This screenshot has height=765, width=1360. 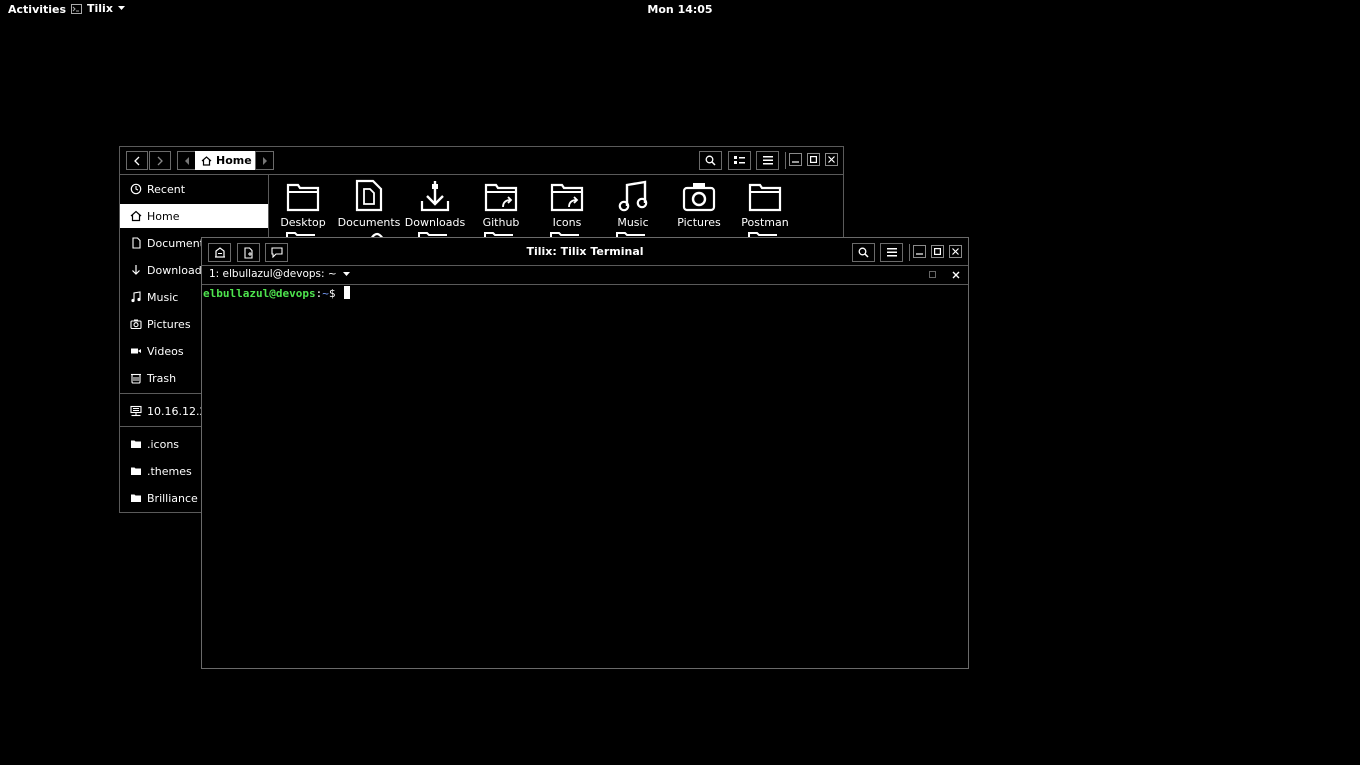 I want to click on breadcrumb-home: Home, so click(x=227, y=160).